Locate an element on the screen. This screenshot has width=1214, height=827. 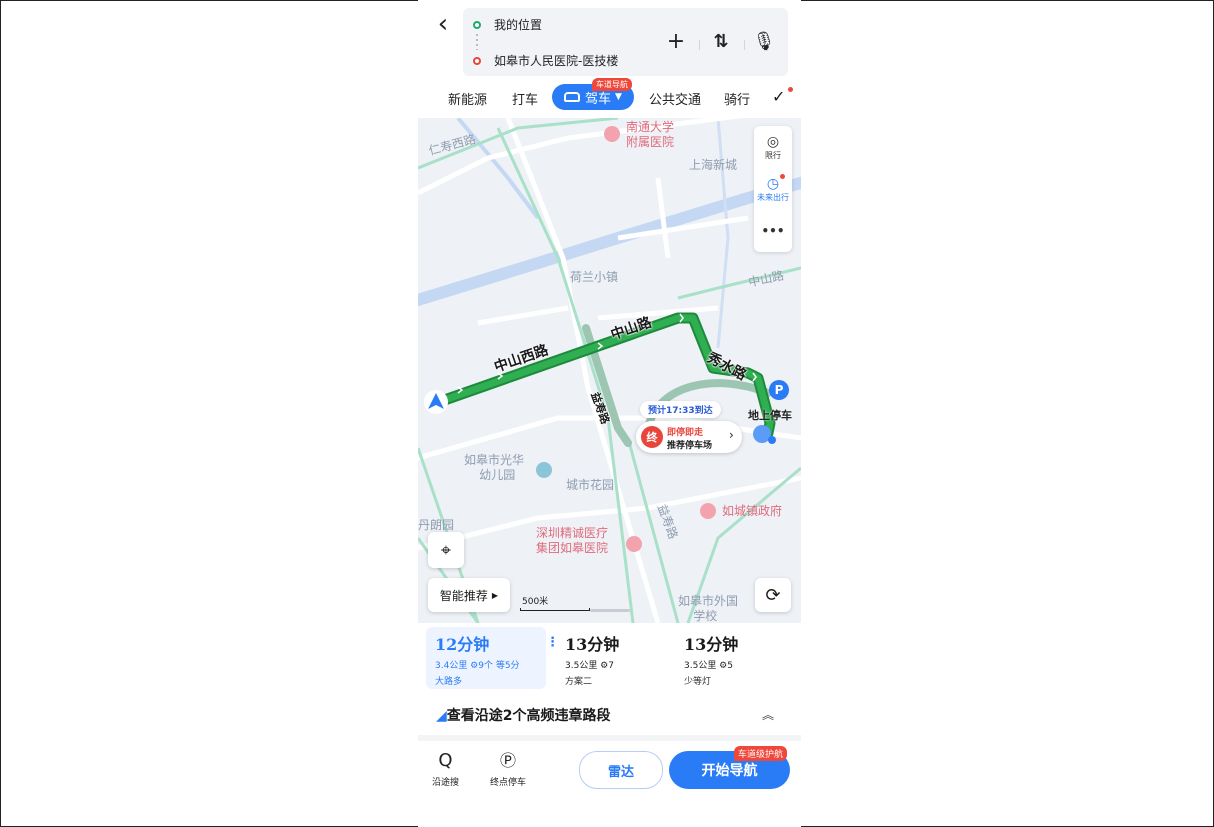
more-icon: ••• is located at coordinates (773, 231).